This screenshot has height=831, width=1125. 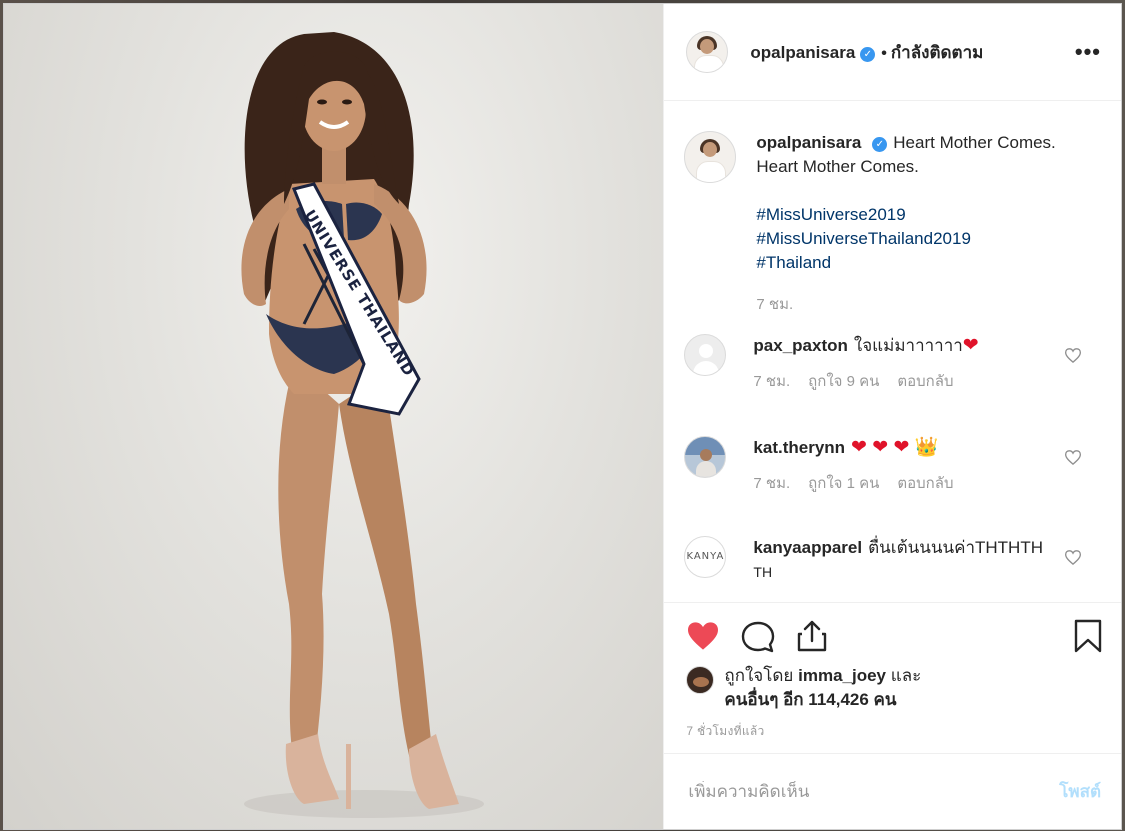 I want to click on action-bar, so click(x=892, y=631).